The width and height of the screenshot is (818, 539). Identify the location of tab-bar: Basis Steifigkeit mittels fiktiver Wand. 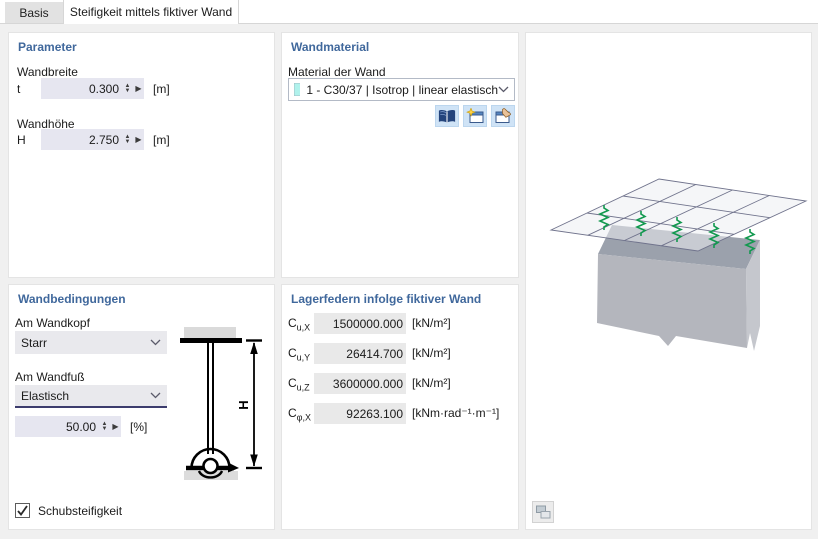
(409, 12).